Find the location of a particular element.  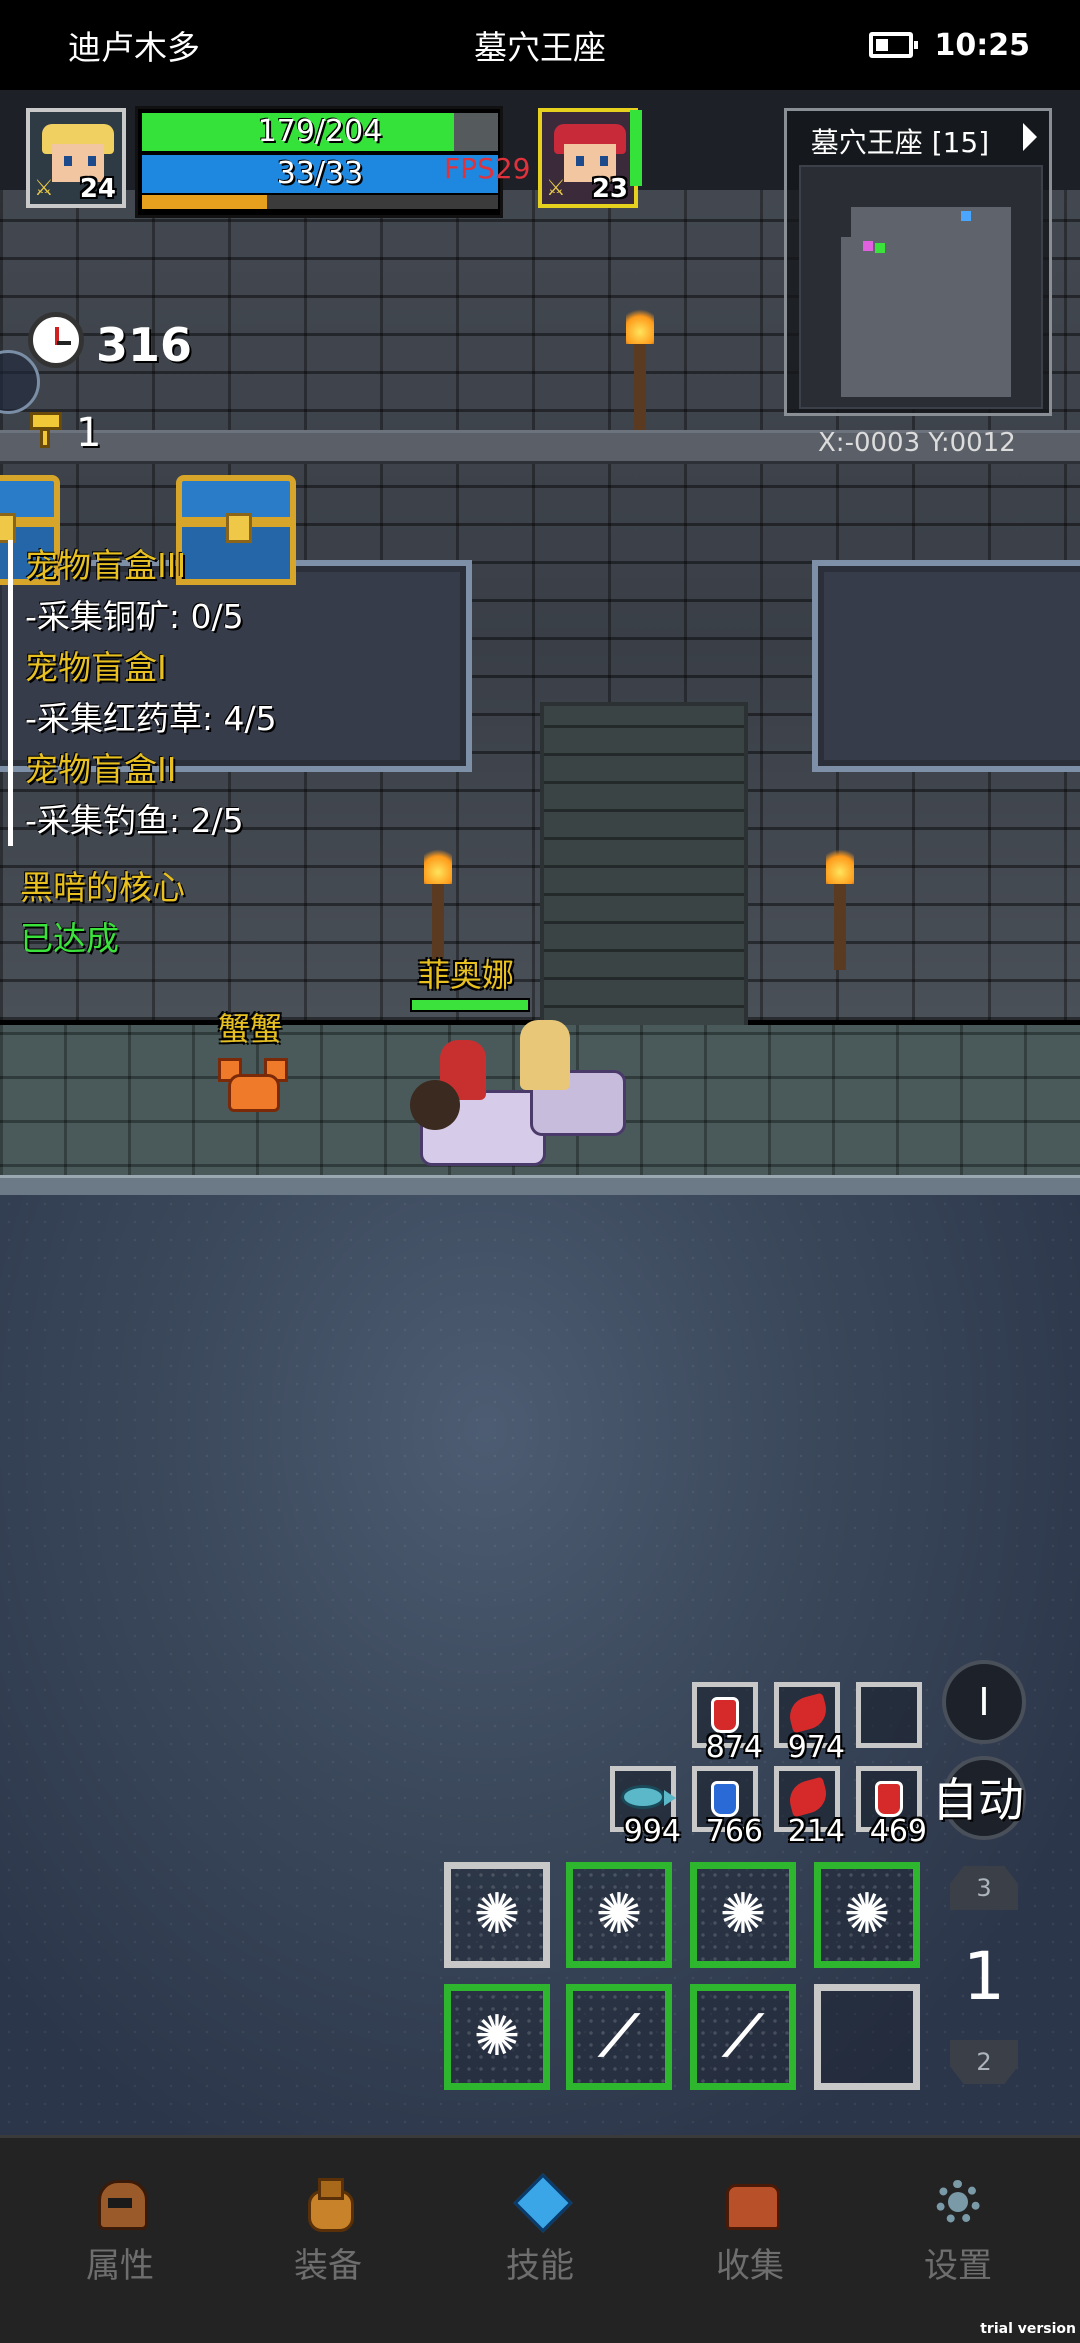

clock-time: 10:25 is located at coordinates (982, 45).